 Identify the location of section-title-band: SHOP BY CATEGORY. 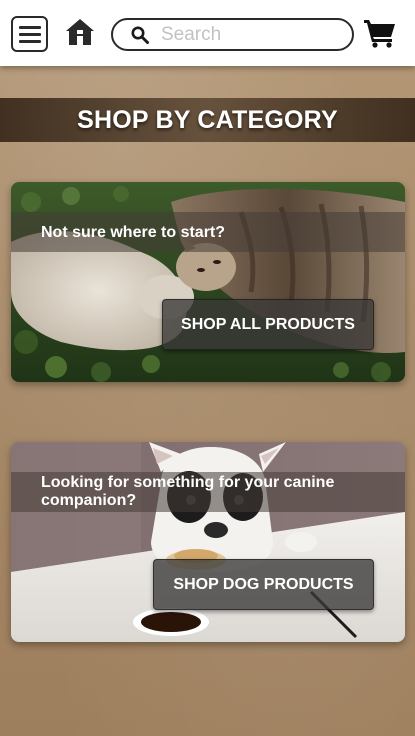
(207, 120).